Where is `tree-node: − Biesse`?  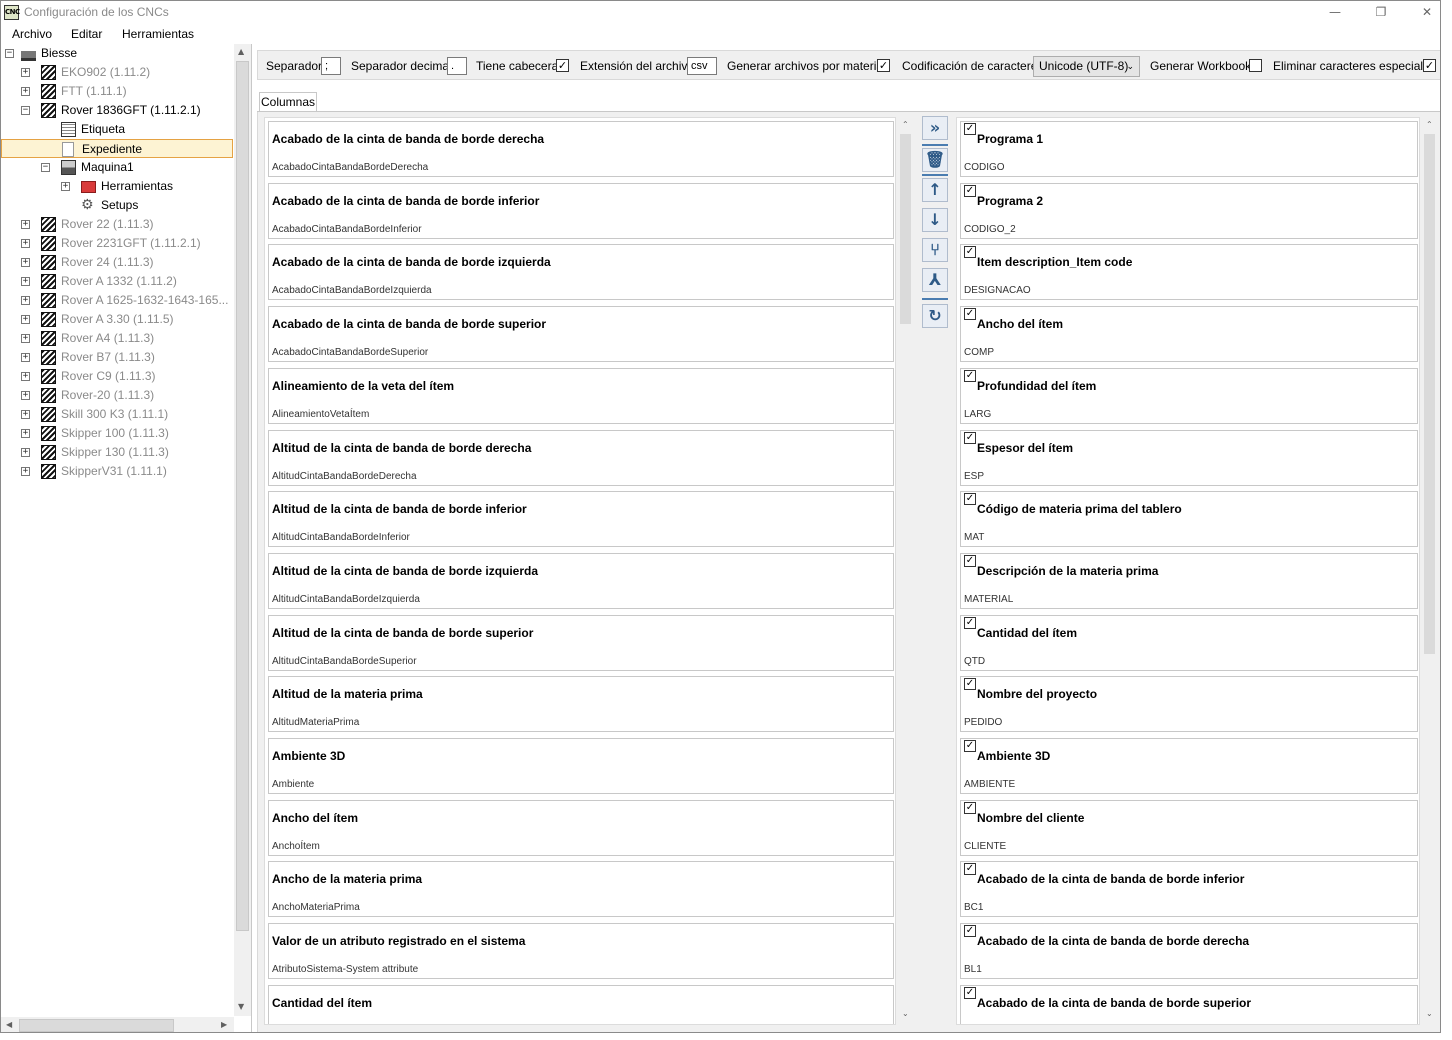 tree-node: − Biesse is located at coordinates (117, 53).